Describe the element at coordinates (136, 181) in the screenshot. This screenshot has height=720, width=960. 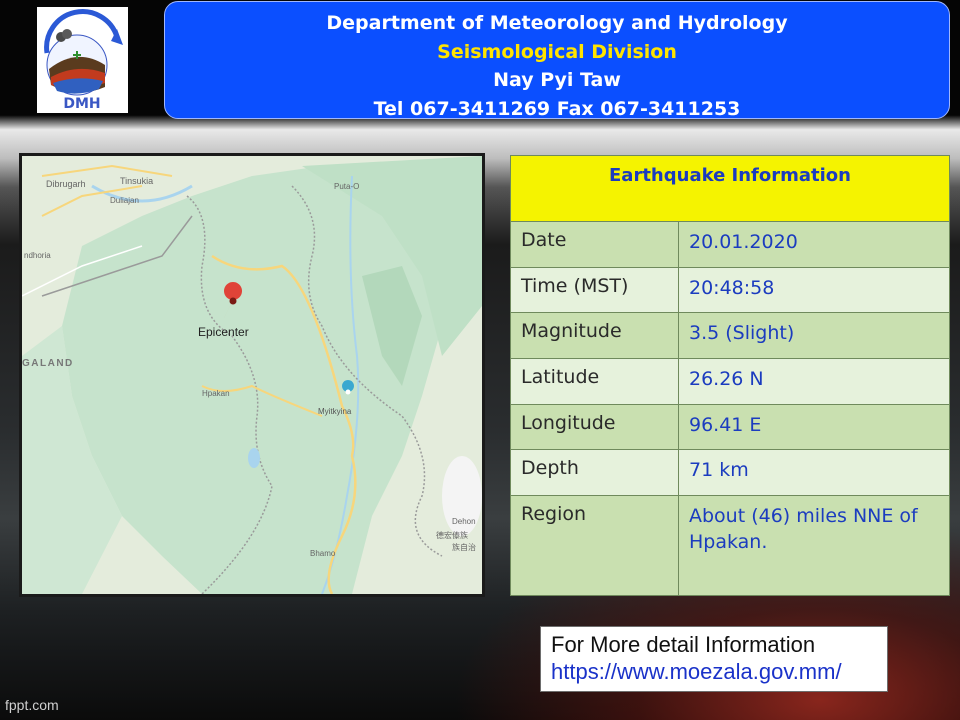
I see `place-tinsukia: Tinsukia` at that location.